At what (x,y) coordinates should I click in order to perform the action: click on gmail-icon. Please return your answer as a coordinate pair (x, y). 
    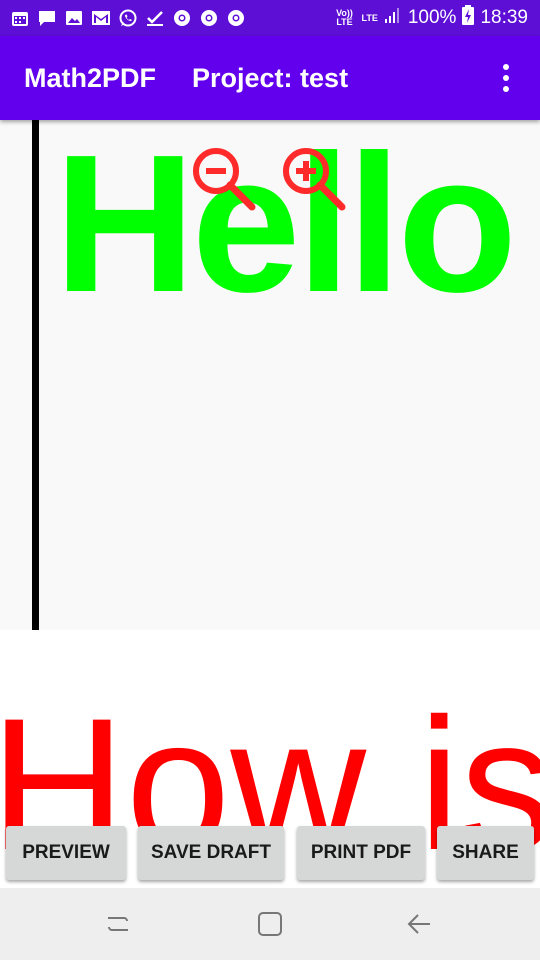
    Looking at the image, I should click on (101, 18).